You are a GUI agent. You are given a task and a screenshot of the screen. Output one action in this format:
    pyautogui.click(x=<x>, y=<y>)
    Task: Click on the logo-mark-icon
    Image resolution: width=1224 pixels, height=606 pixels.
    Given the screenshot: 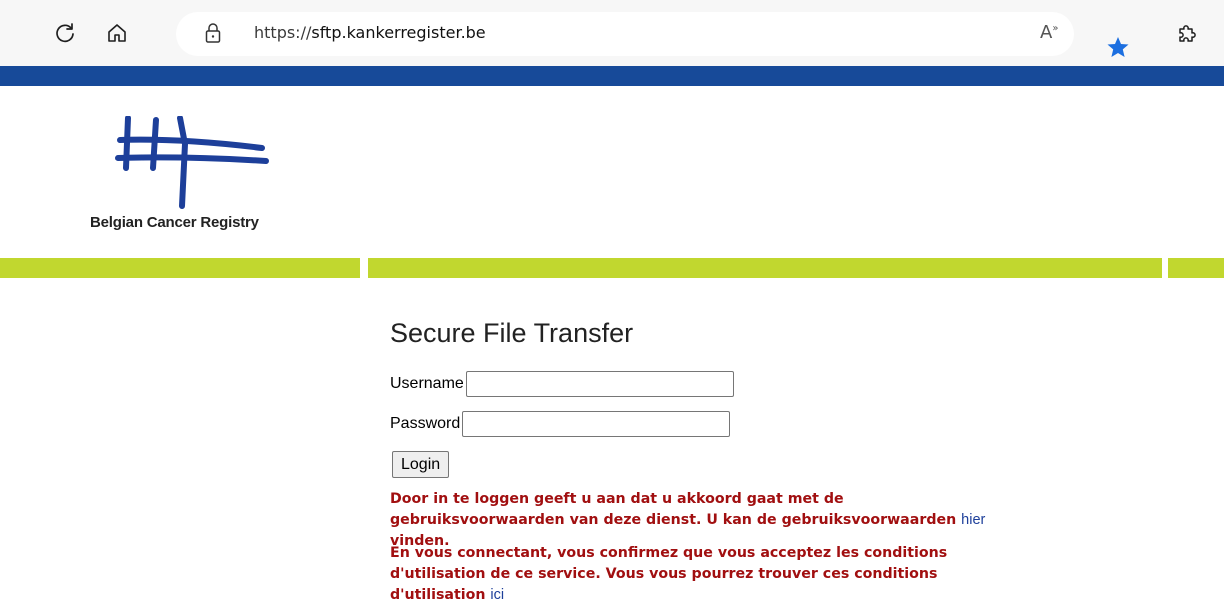 What is the action you would take?
    pyautogui.click(x=192, y=162)
    